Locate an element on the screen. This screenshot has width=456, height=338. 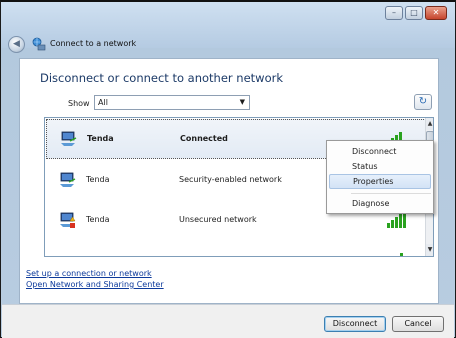
refresh-icon: ↻ is located at coordinates (423, 101).